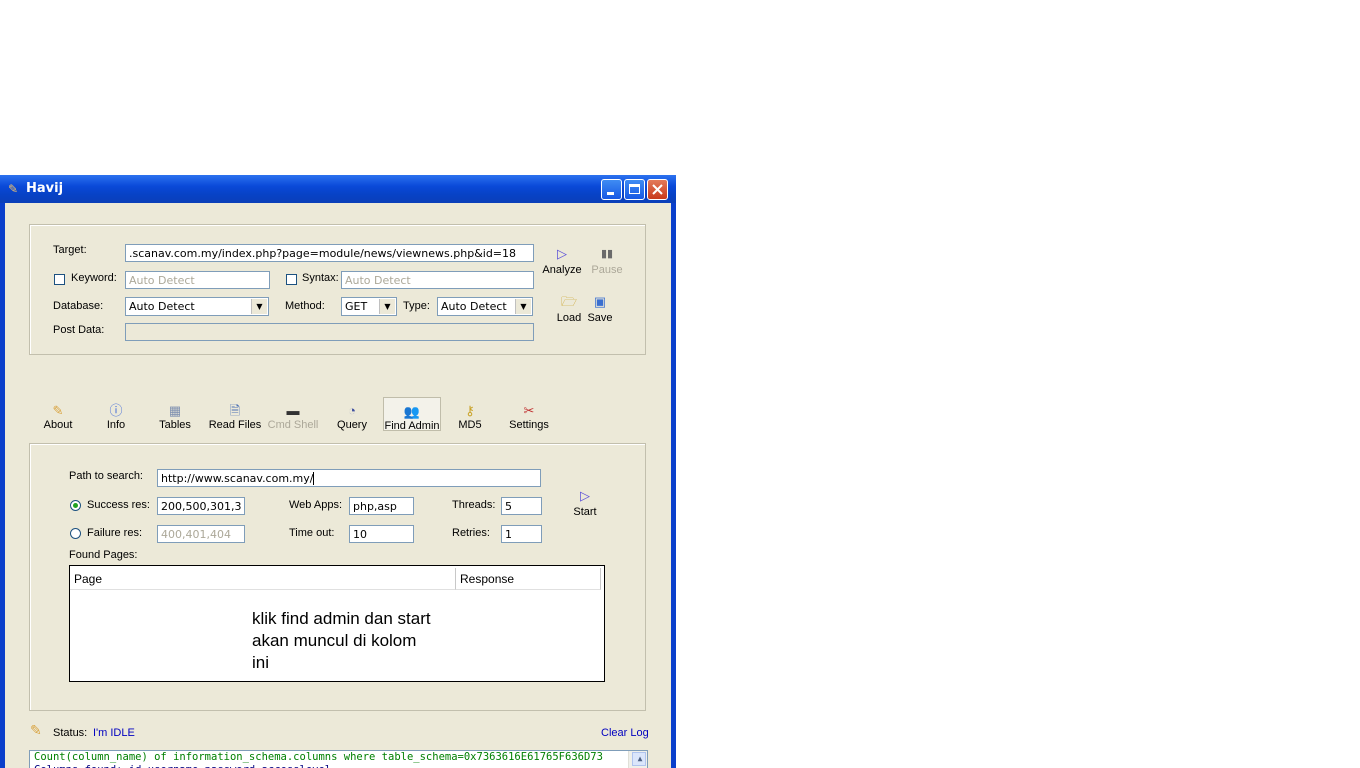  I want to click on pause-icon: ▮▮, so click(607, 254).